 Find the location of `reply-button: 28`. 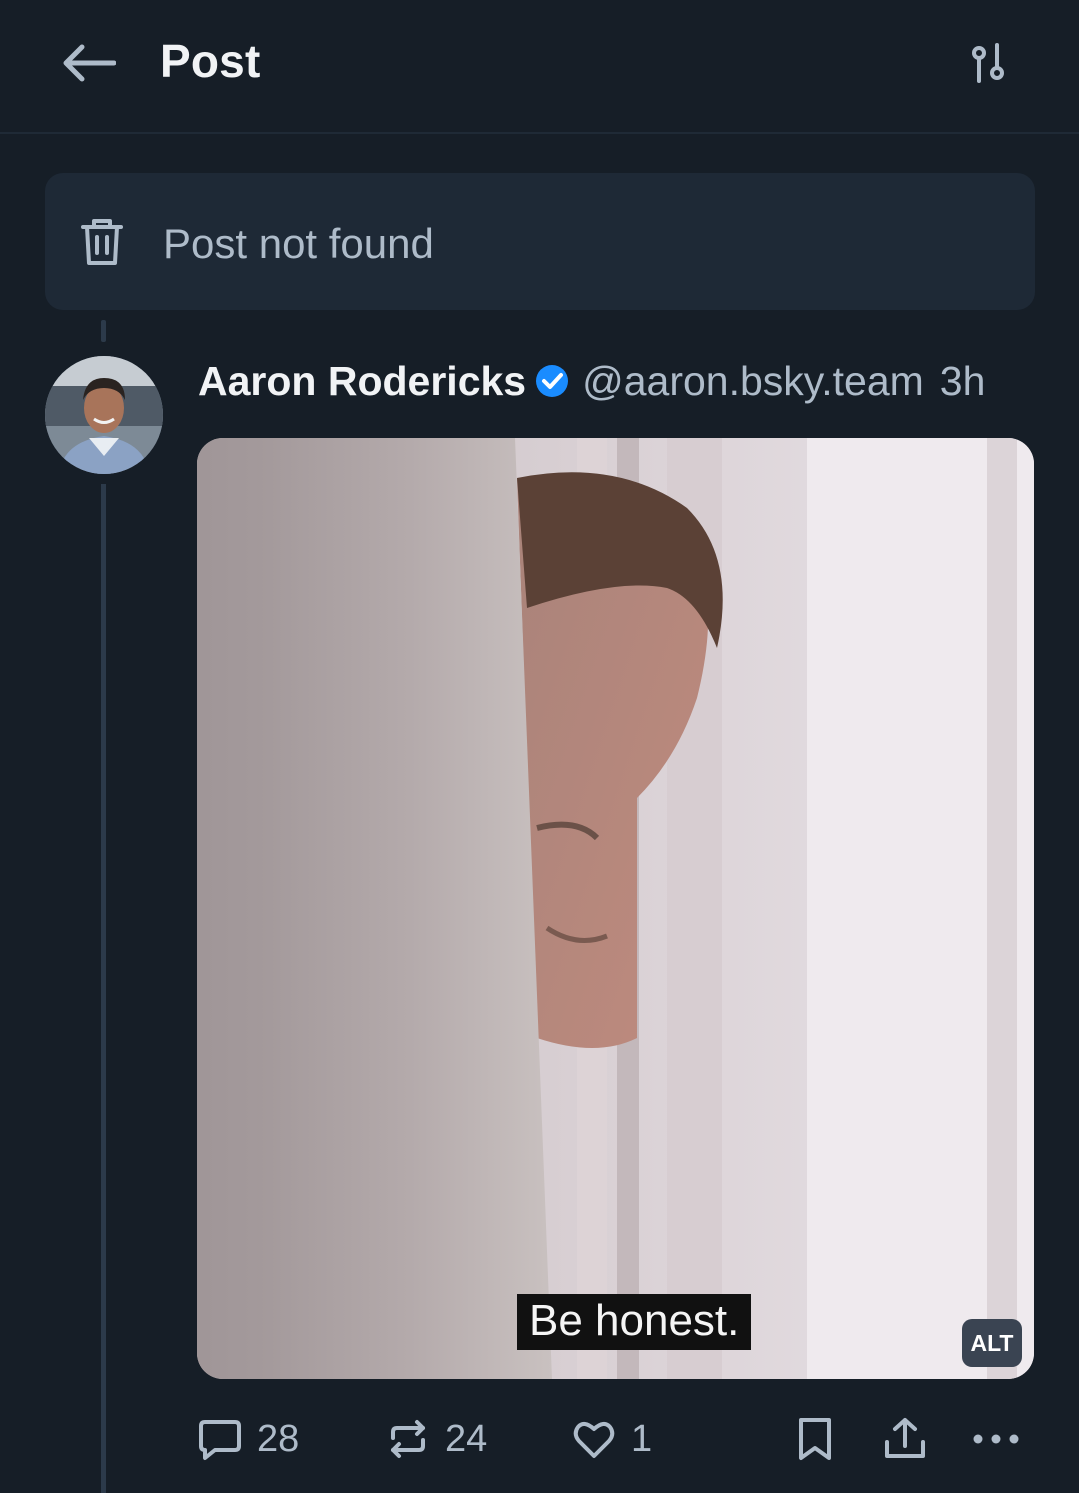

reply-button: 28 is located at coordinates (248, 1439).